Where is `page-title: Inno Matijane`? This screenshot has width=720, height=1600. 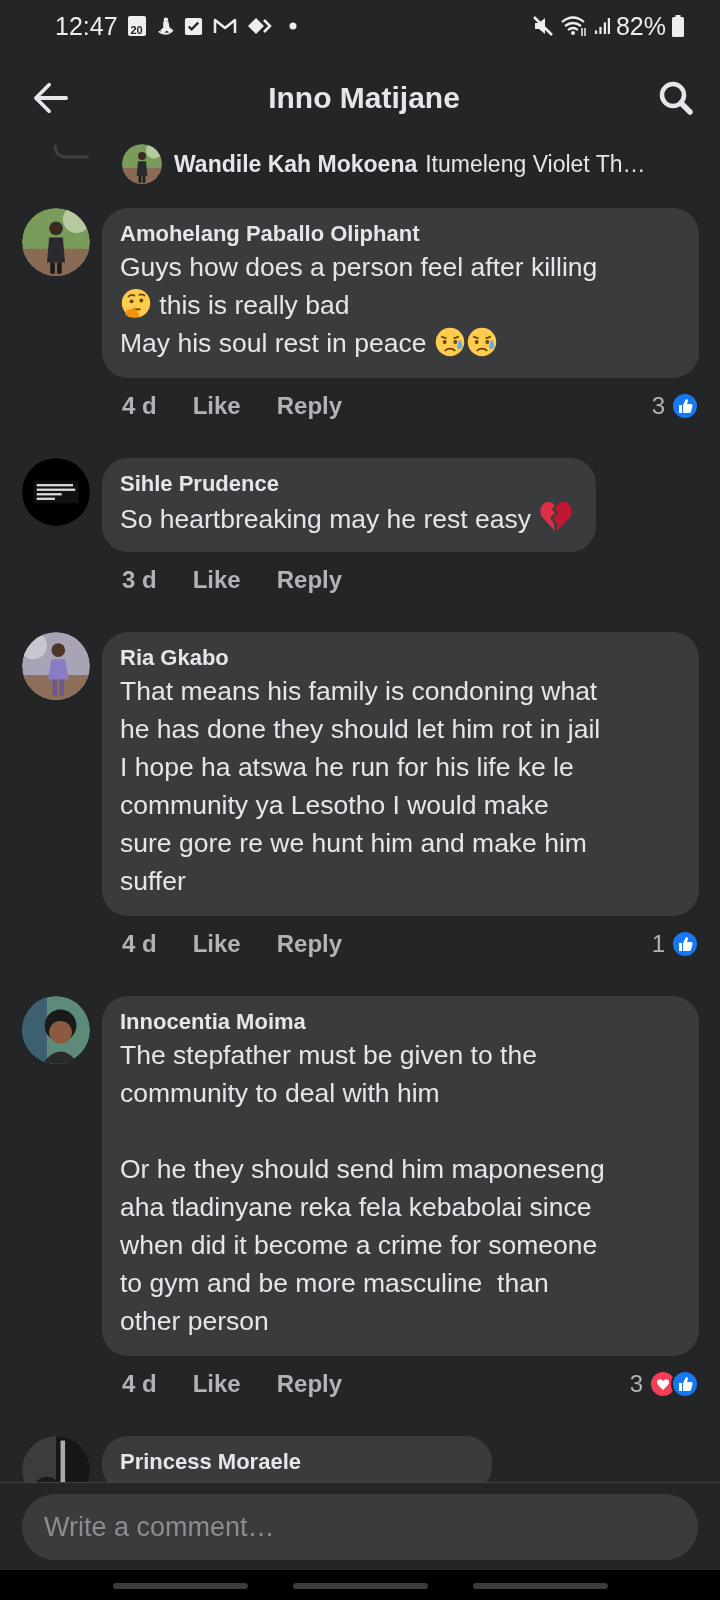 page-title: Inno Matijane is located at coordinates (364, 98).